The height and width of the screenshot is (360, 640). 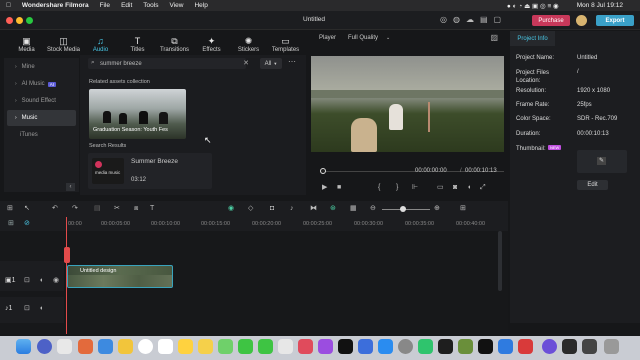 I want to click on scrubber-handle, so click(x=323, y=171).